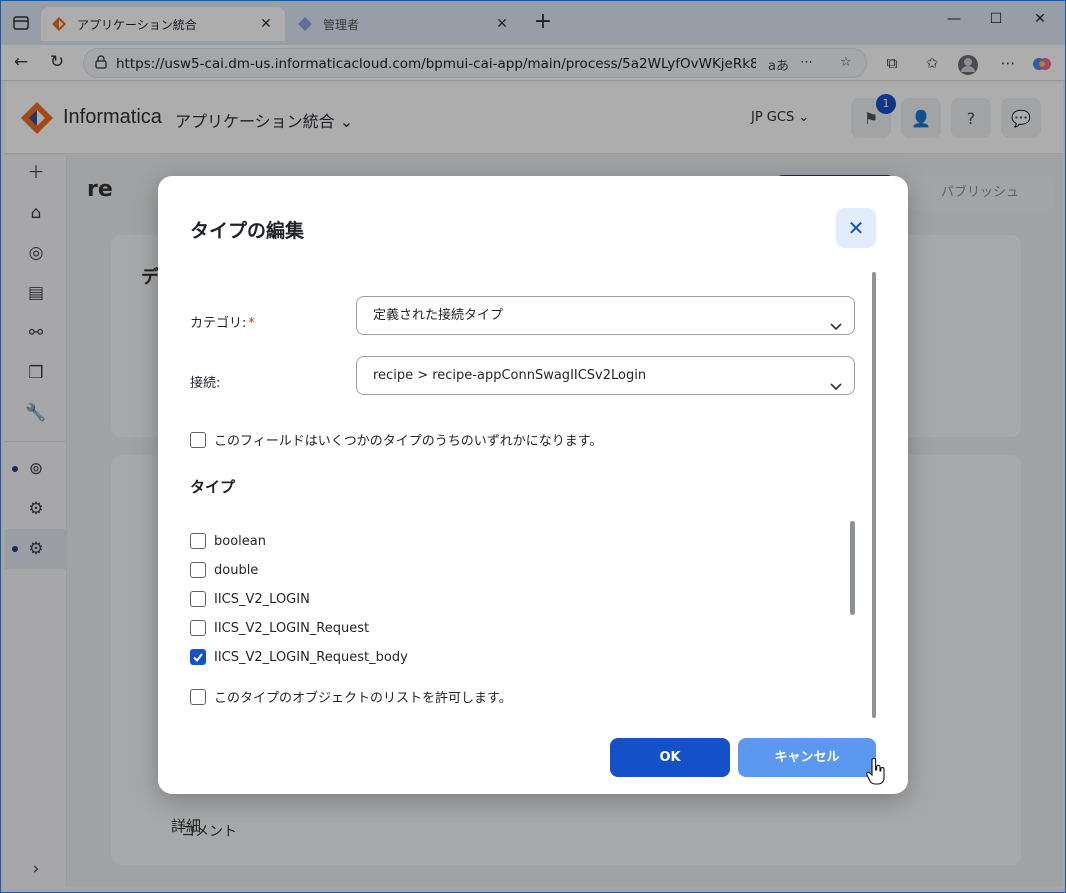 The height and width of the screenshot is (893, 1066). I want to click on type-option: IICS_V2_LOGIN_Request_body, so click(299, 657).